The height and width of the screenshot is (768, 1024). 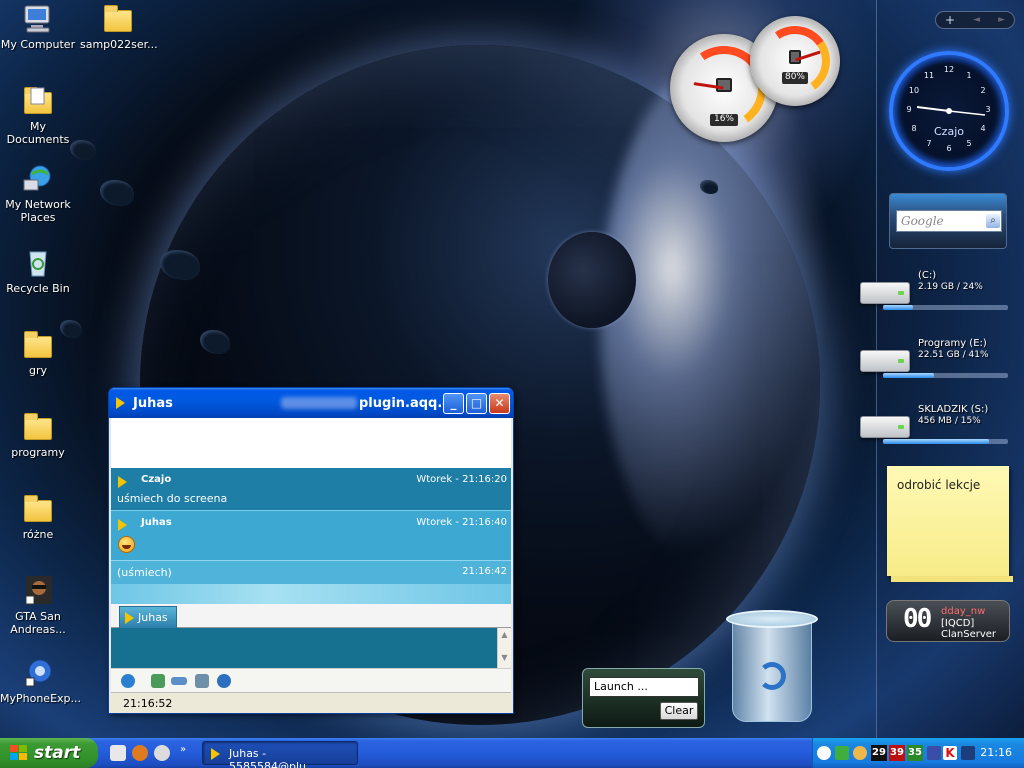 What do you see at coordinates (934, 363) in the screenshot?
I see `drive-e-meter: Programy (E:) 22.51 GB / 41%` at bounding box center [934, 363].